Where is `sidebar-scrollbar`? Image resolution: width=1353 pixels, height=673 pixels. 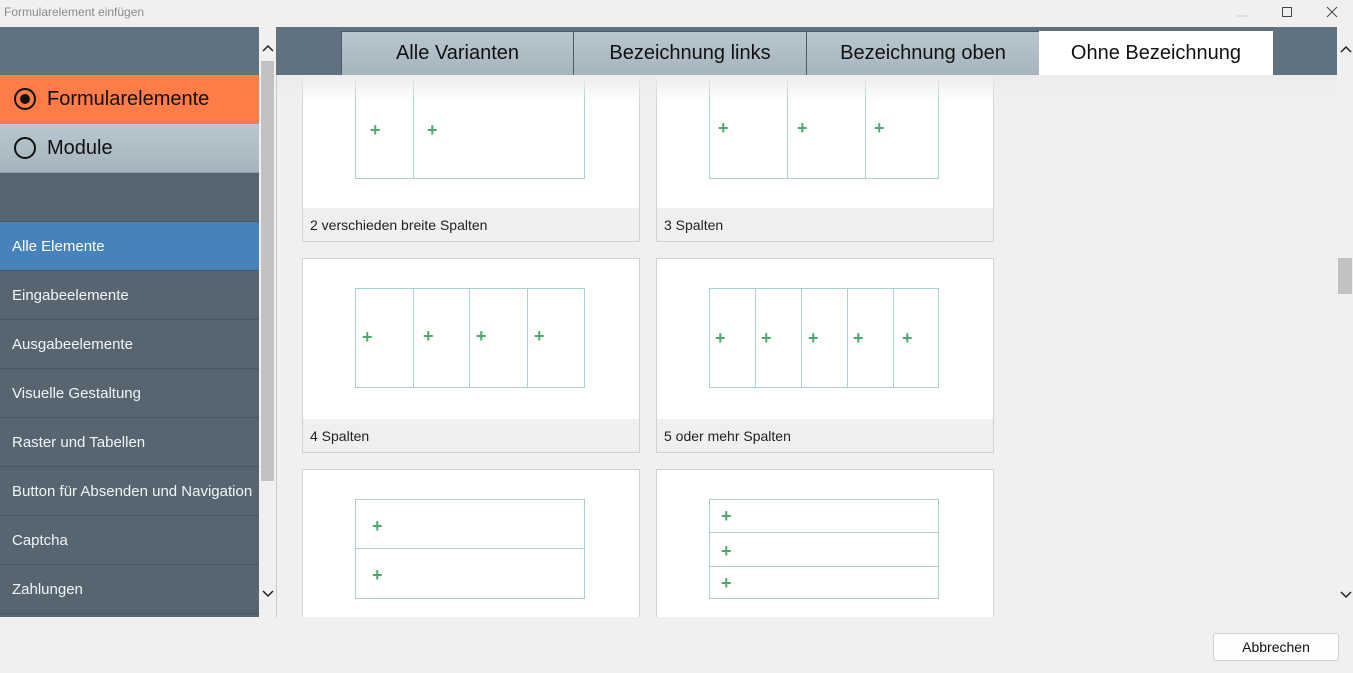 sidebar-scrollbar is located at coordinates (267, 322).